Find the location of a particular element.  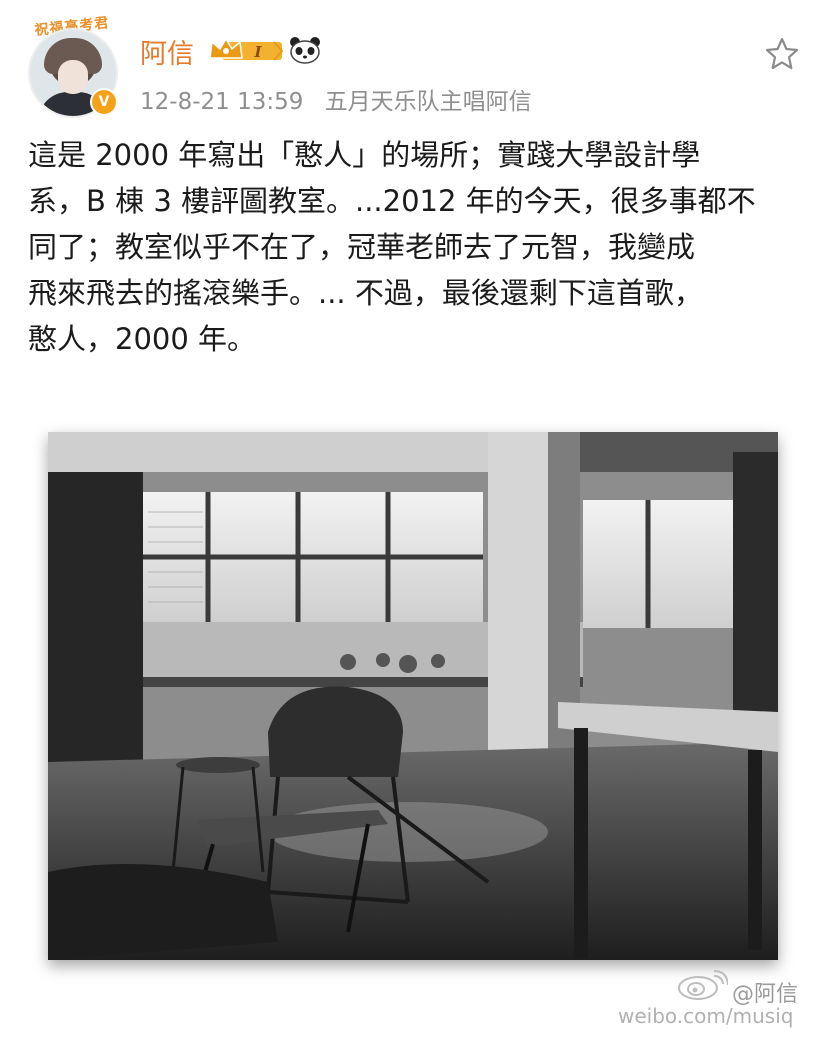

post-text-line: 憨人，2000 年。 is located at coordinates (142, 339).